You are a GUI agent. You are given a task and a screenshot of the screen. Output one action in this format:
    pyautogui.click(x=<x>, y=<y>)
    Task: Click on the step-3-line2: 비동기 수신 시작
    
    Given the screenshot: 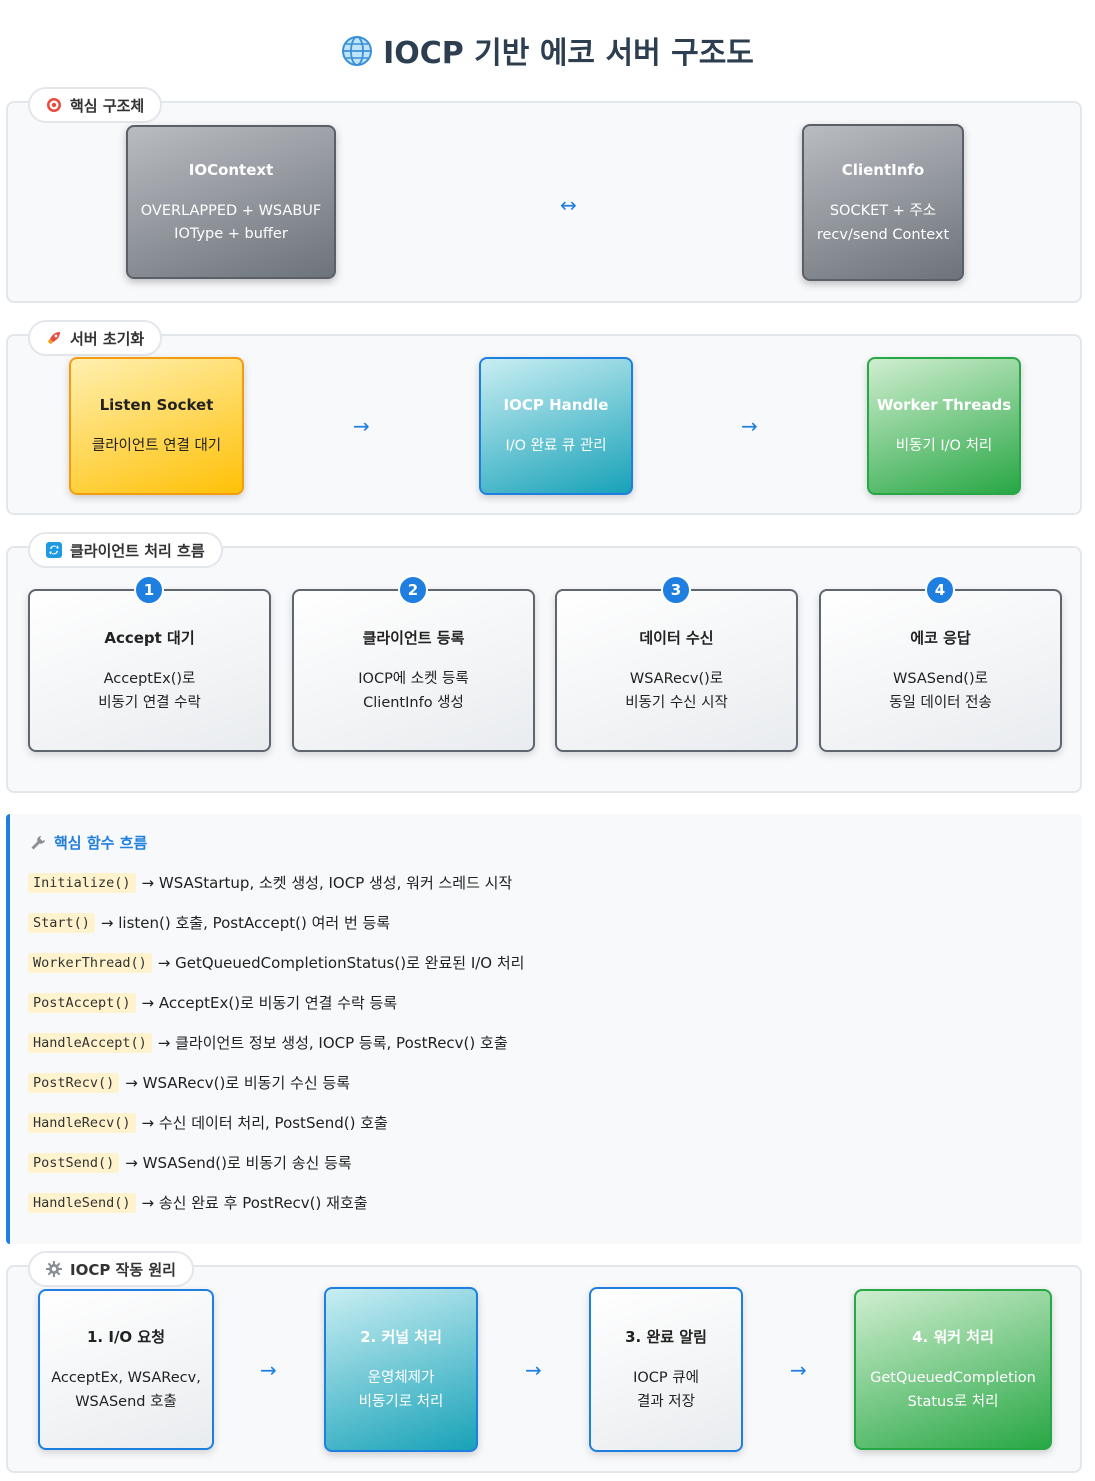 What is the action you would take?
    pyautogui.click(x=676, y=702)
    